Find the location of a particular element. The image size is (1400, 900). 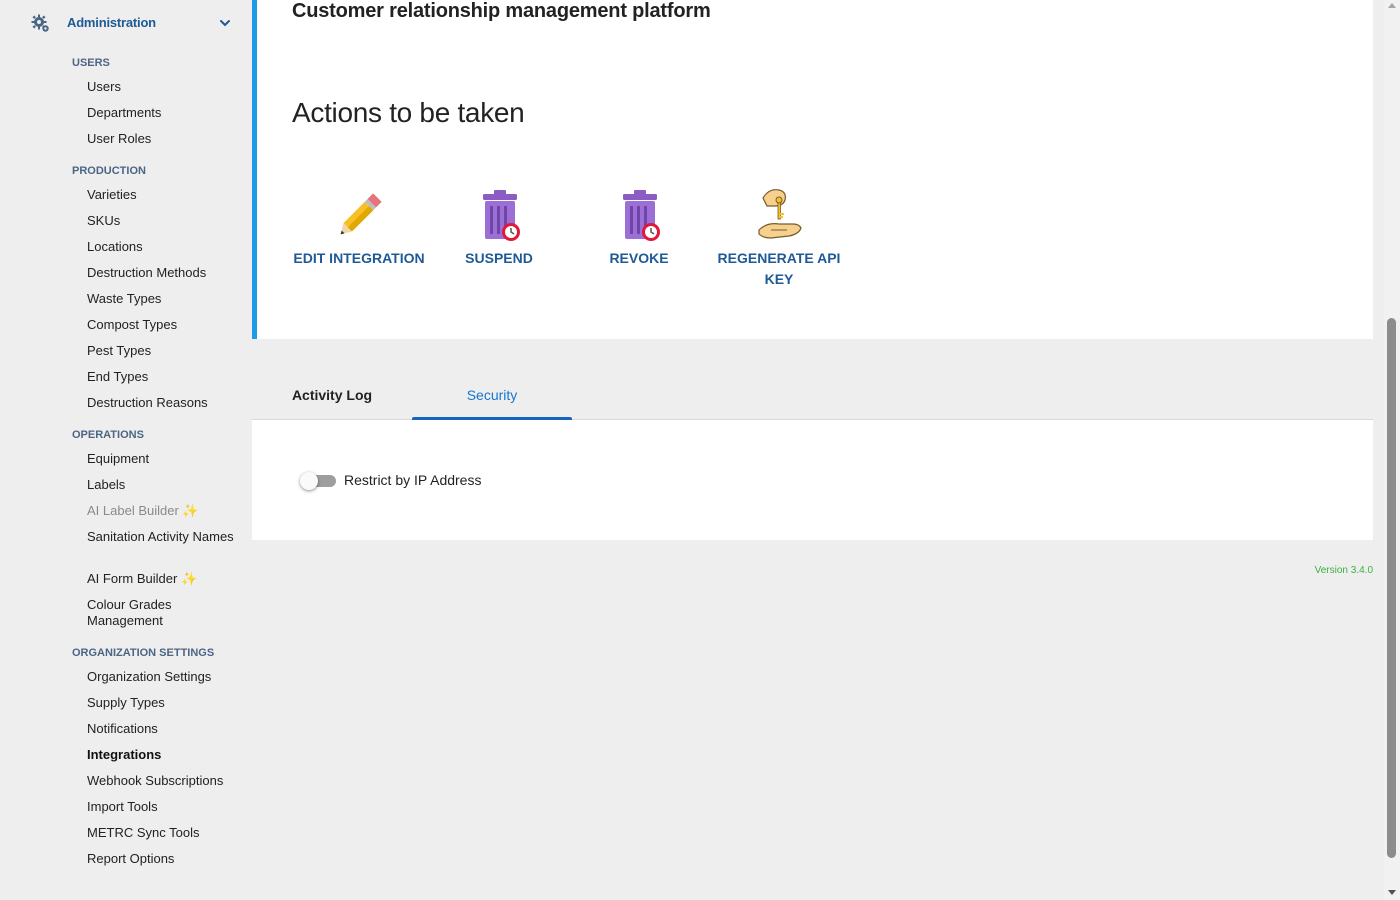

sidebar-item-destruction-methods: Destruction Methods is located at coordinates (162, 273).